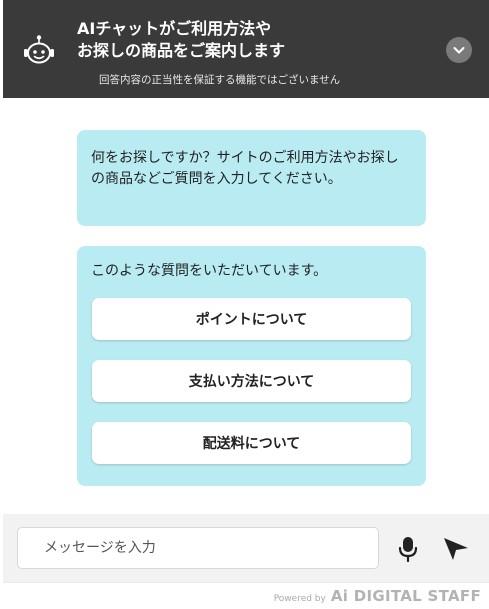 The height and width of the screenshot is (609, 489). I want to click on header-title-line2: お探しの商品をご案内します, so click(181, 50).